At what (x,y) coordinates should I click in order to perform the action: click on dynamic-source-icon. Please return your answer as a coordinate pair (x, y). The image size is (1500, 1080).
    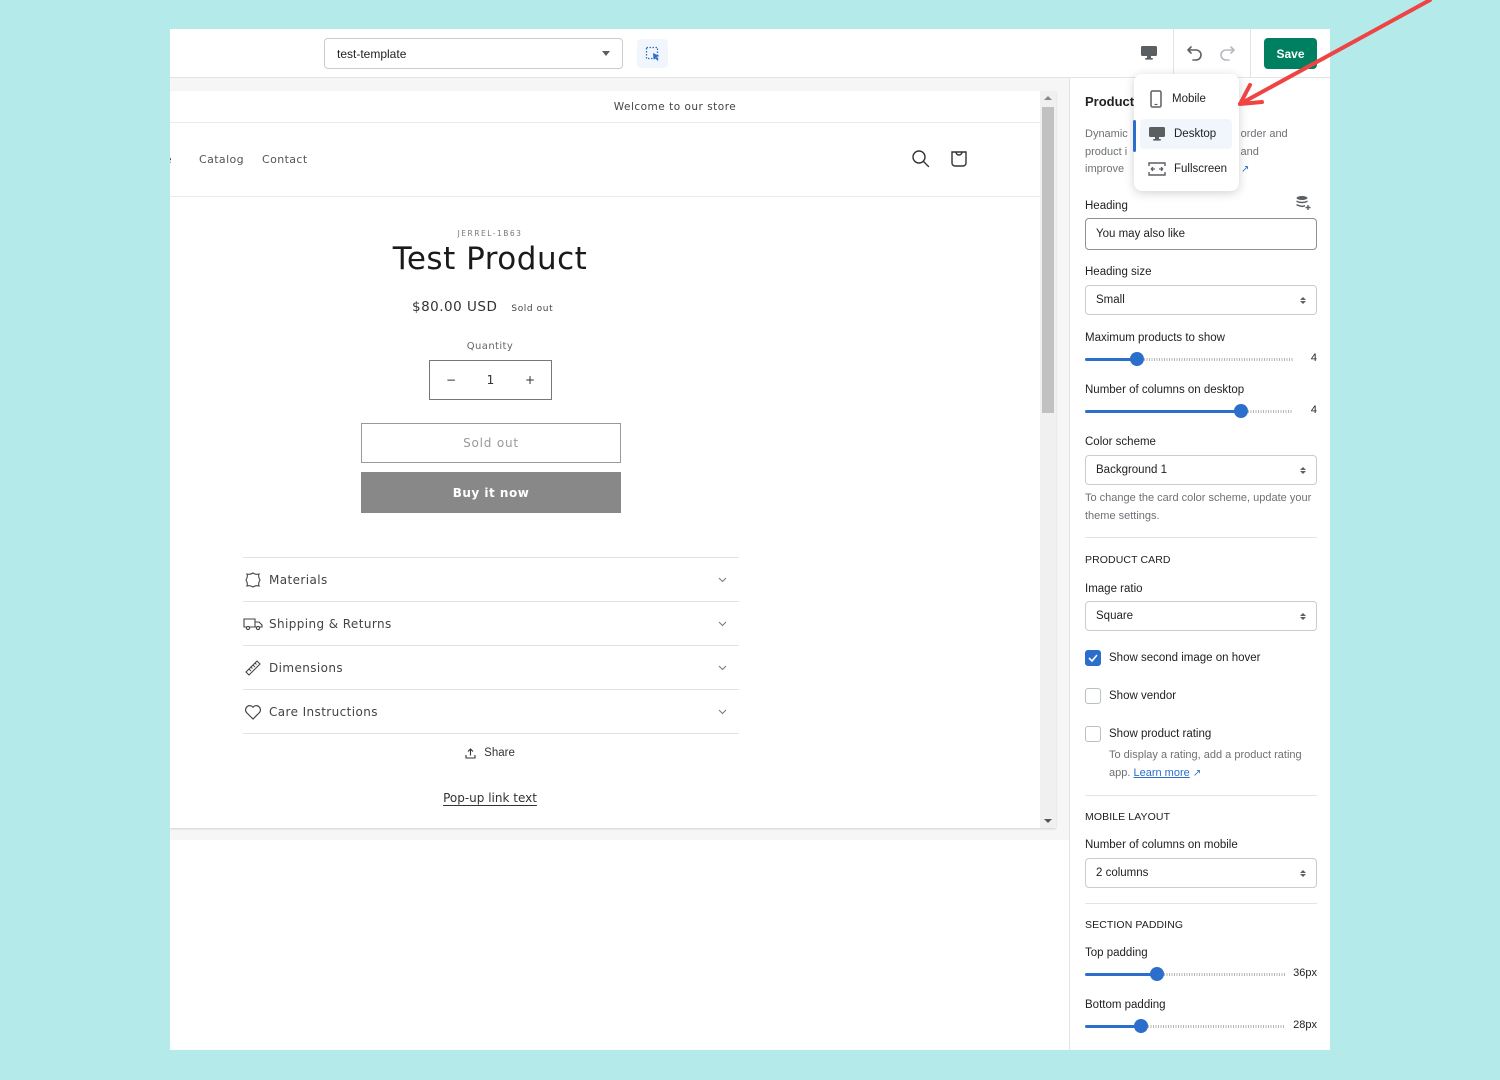
    Looking at the image, I should click on (1303, 203).